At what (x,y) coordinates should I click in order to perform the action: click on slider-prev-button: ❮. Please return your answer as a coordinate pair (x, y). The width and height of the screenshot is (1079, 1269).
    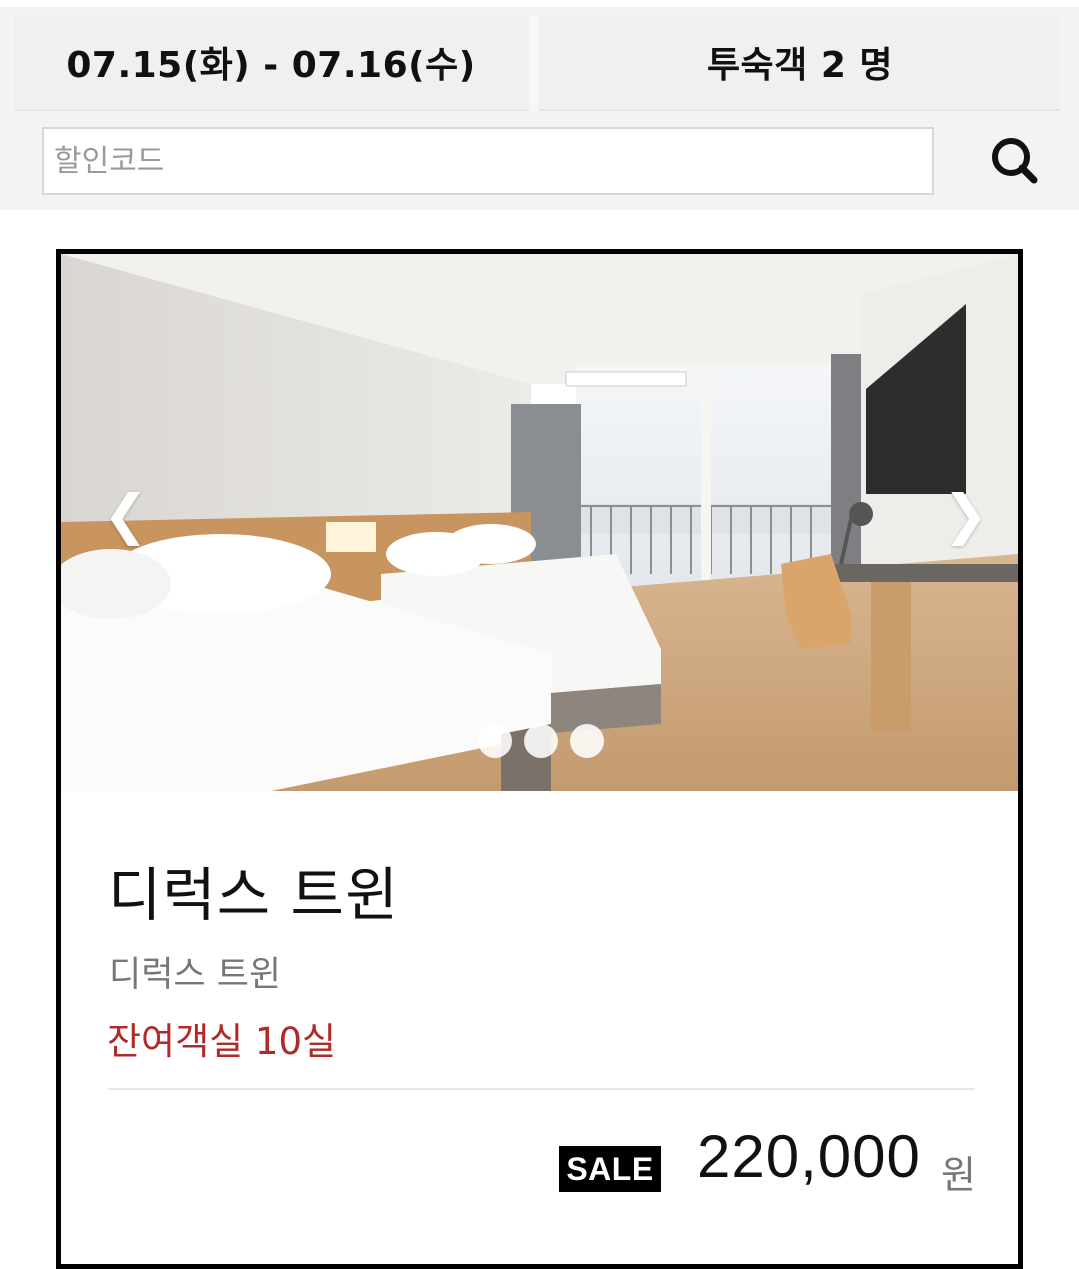
    Looking at the image, I should click on (125, 515).